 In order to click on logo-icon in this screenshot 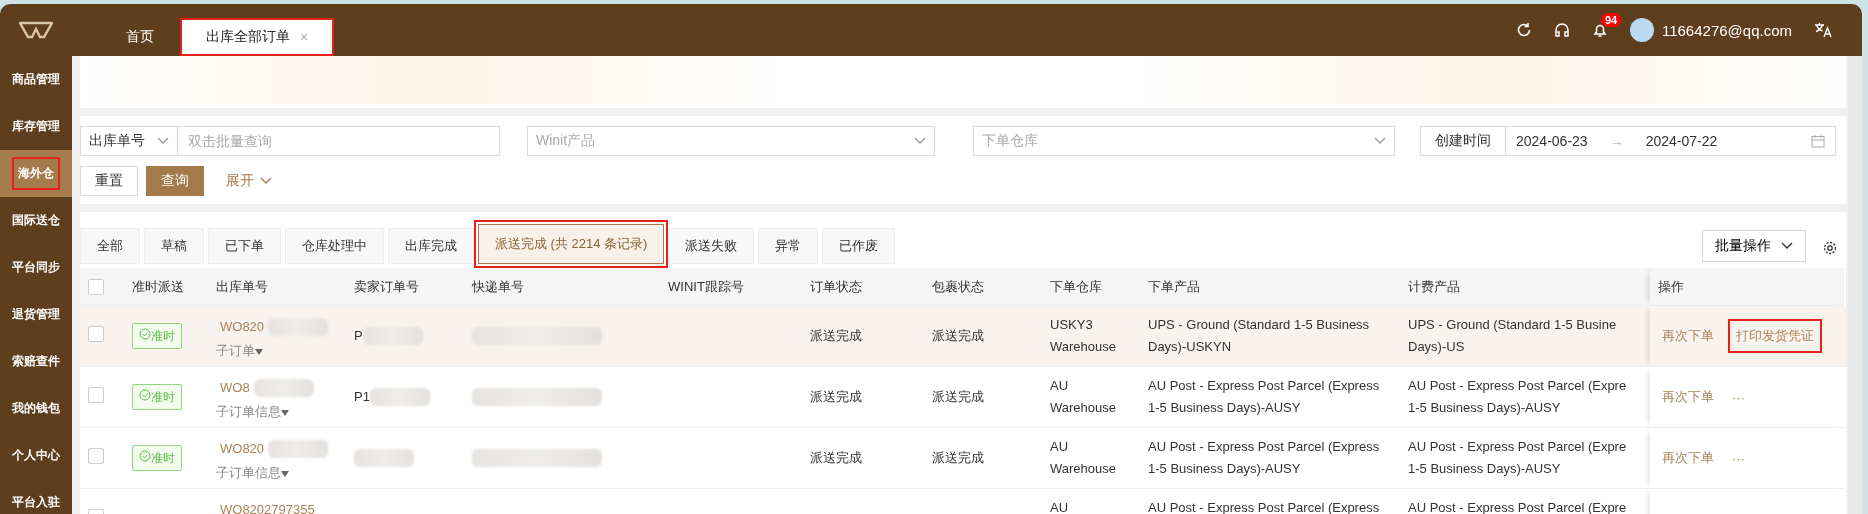, I will do `click(36, 30)`.